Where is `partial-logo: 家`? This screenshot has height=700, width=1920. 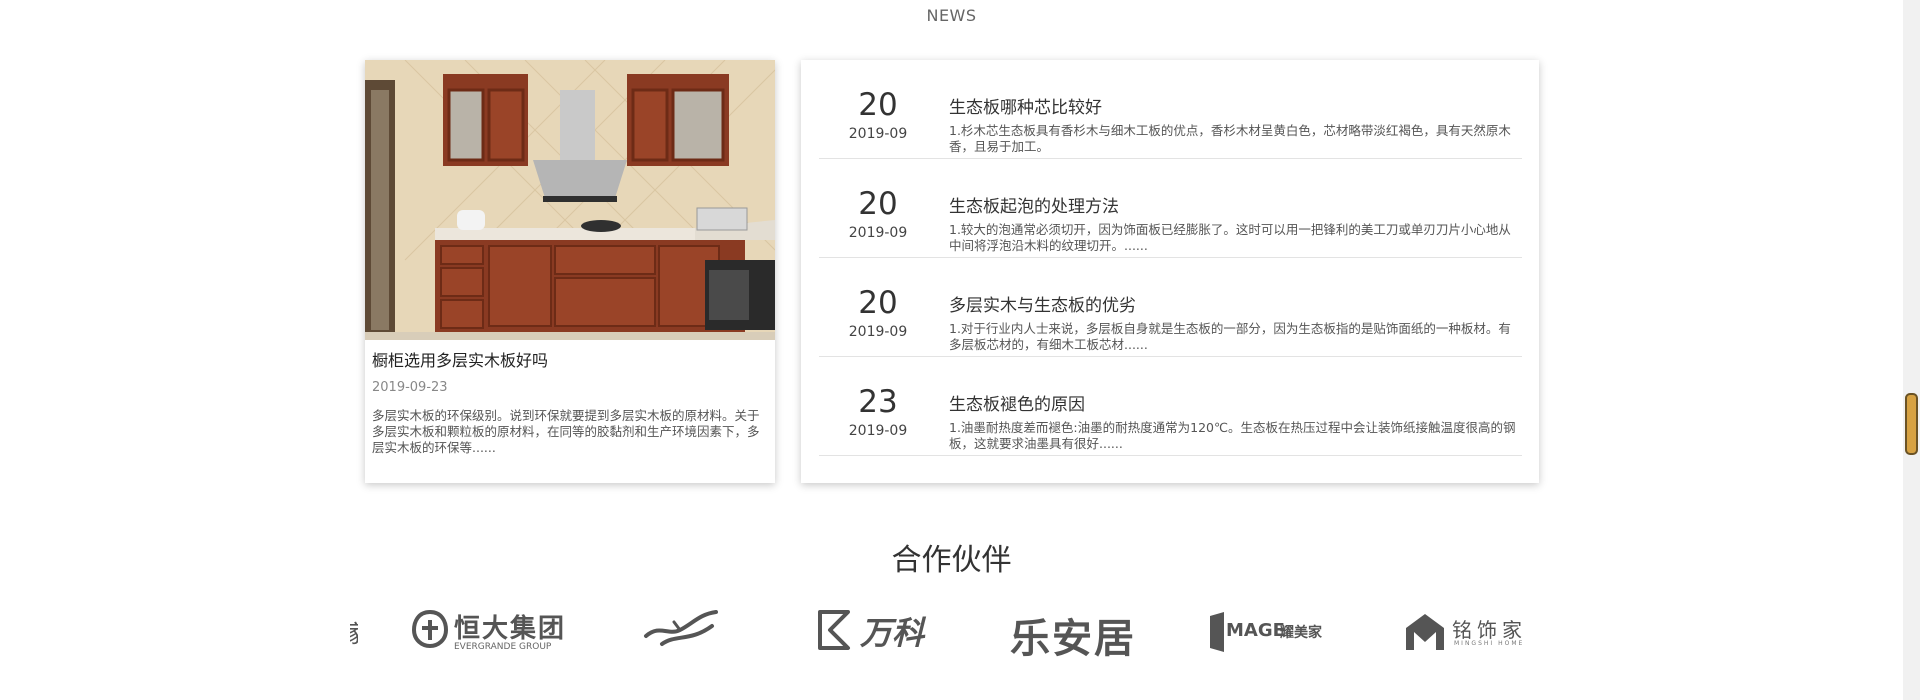
partial-logo: 家 is located at coordinates (354, 630).